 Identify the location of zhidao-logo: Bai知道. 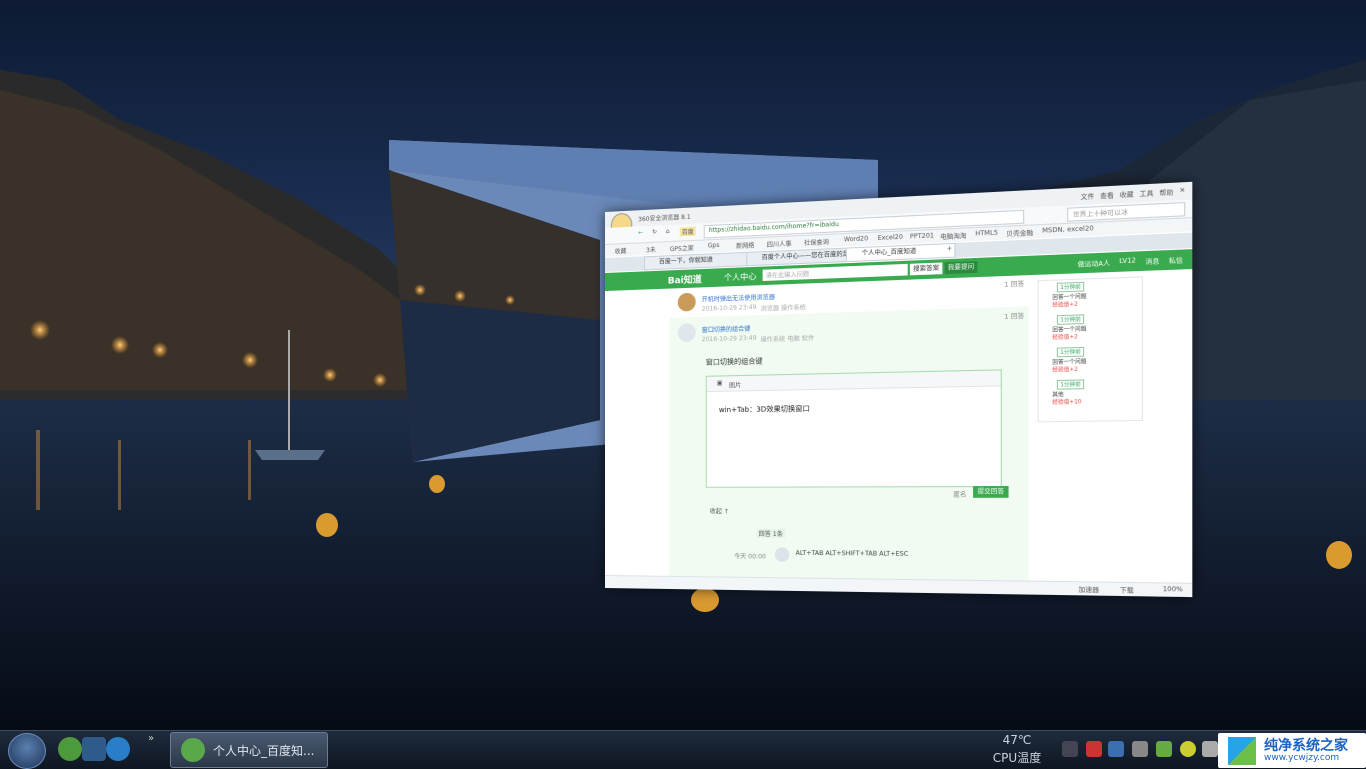
(685, 279).